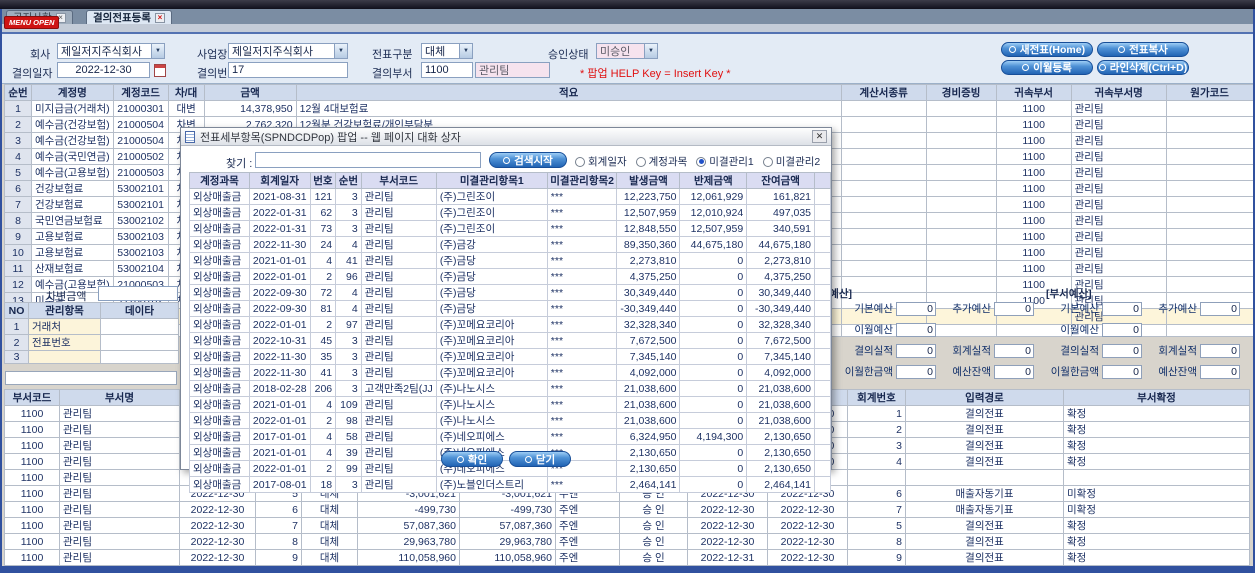 This screenshot has width=1255, height=573. What do you see at coordinates (640, 161) in the screenshot?
I see `radio-icon` at bounding box center [640, 161].